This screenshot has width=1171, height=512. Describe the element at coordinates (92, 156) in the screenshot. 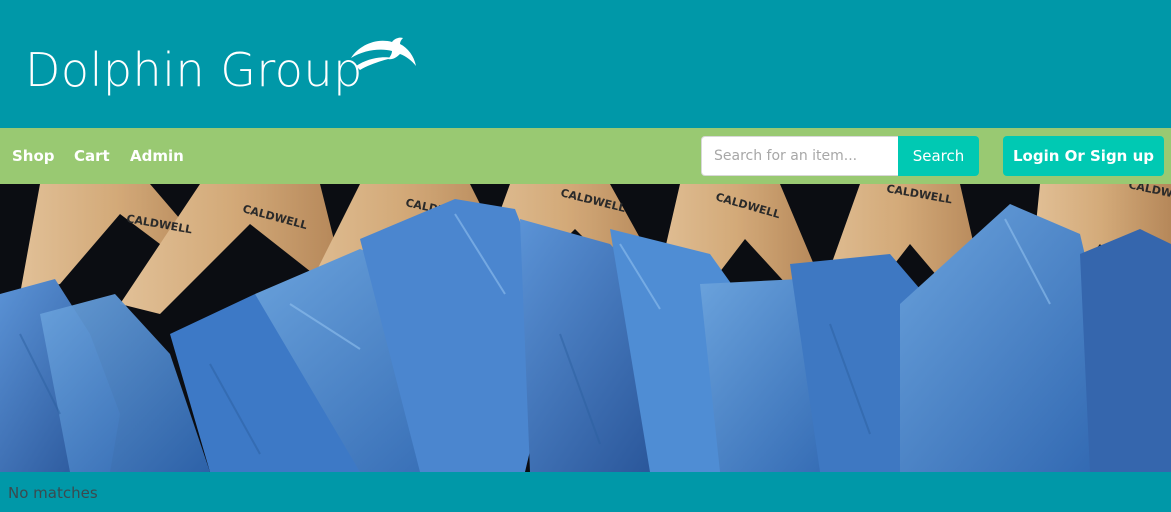

I see `nav-link-cart: Cart` at that location.